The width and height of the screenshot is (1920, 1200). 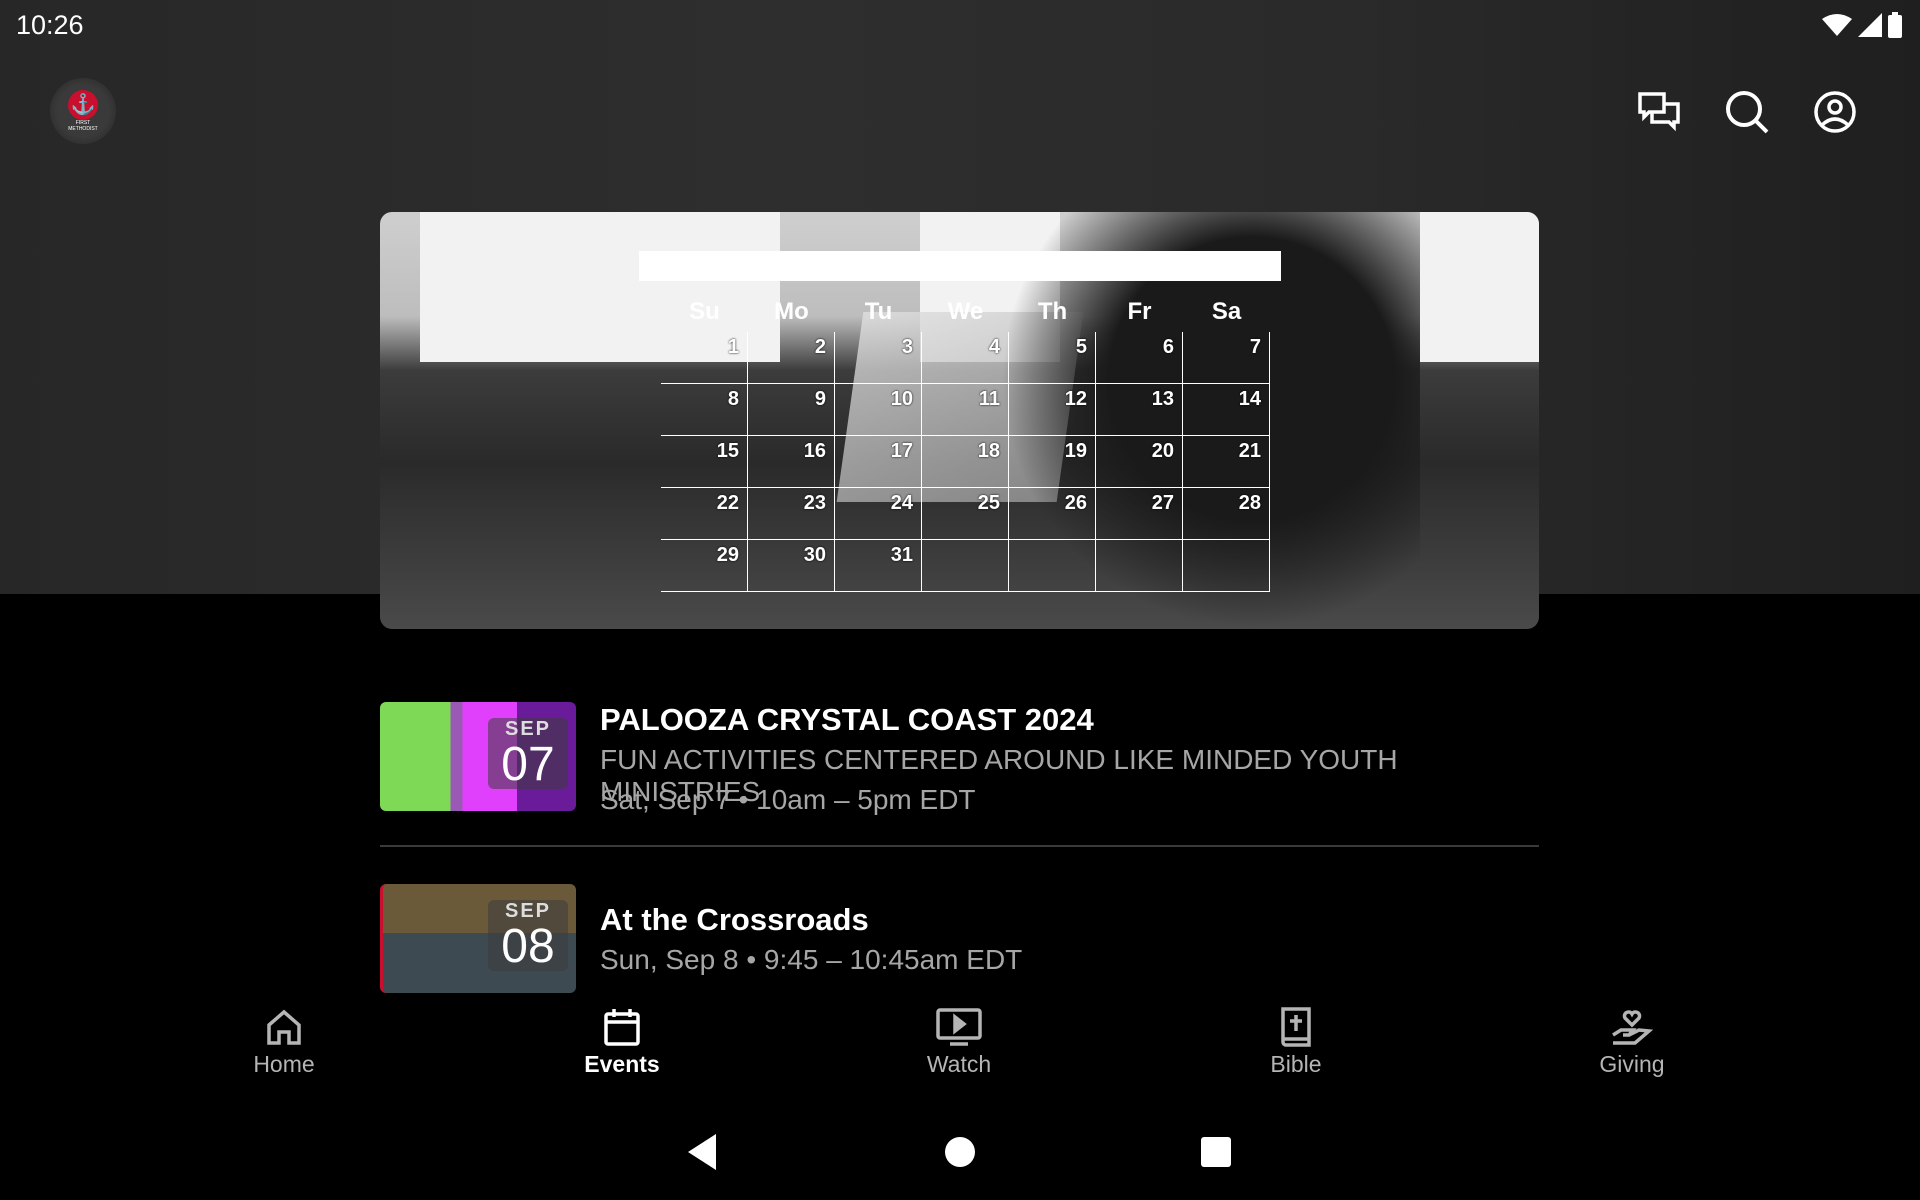 What do you see at coordinates (1659, 112) in the screenshot?
I see `chat-icon` at bounding box center [1659, 112].